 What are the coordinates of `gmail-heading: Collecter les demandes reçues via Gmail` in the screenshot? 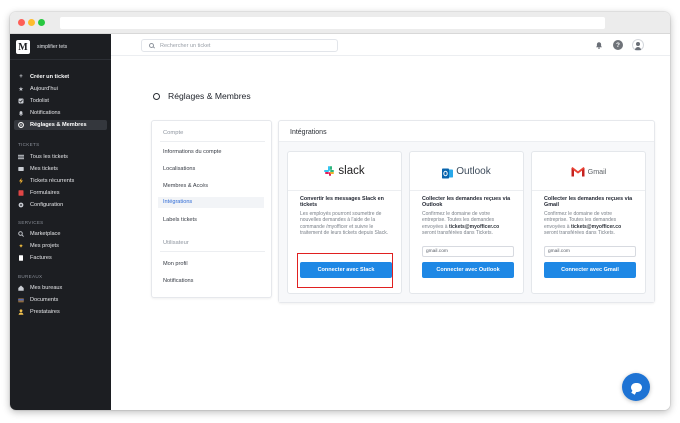 It's located at (588, 202).